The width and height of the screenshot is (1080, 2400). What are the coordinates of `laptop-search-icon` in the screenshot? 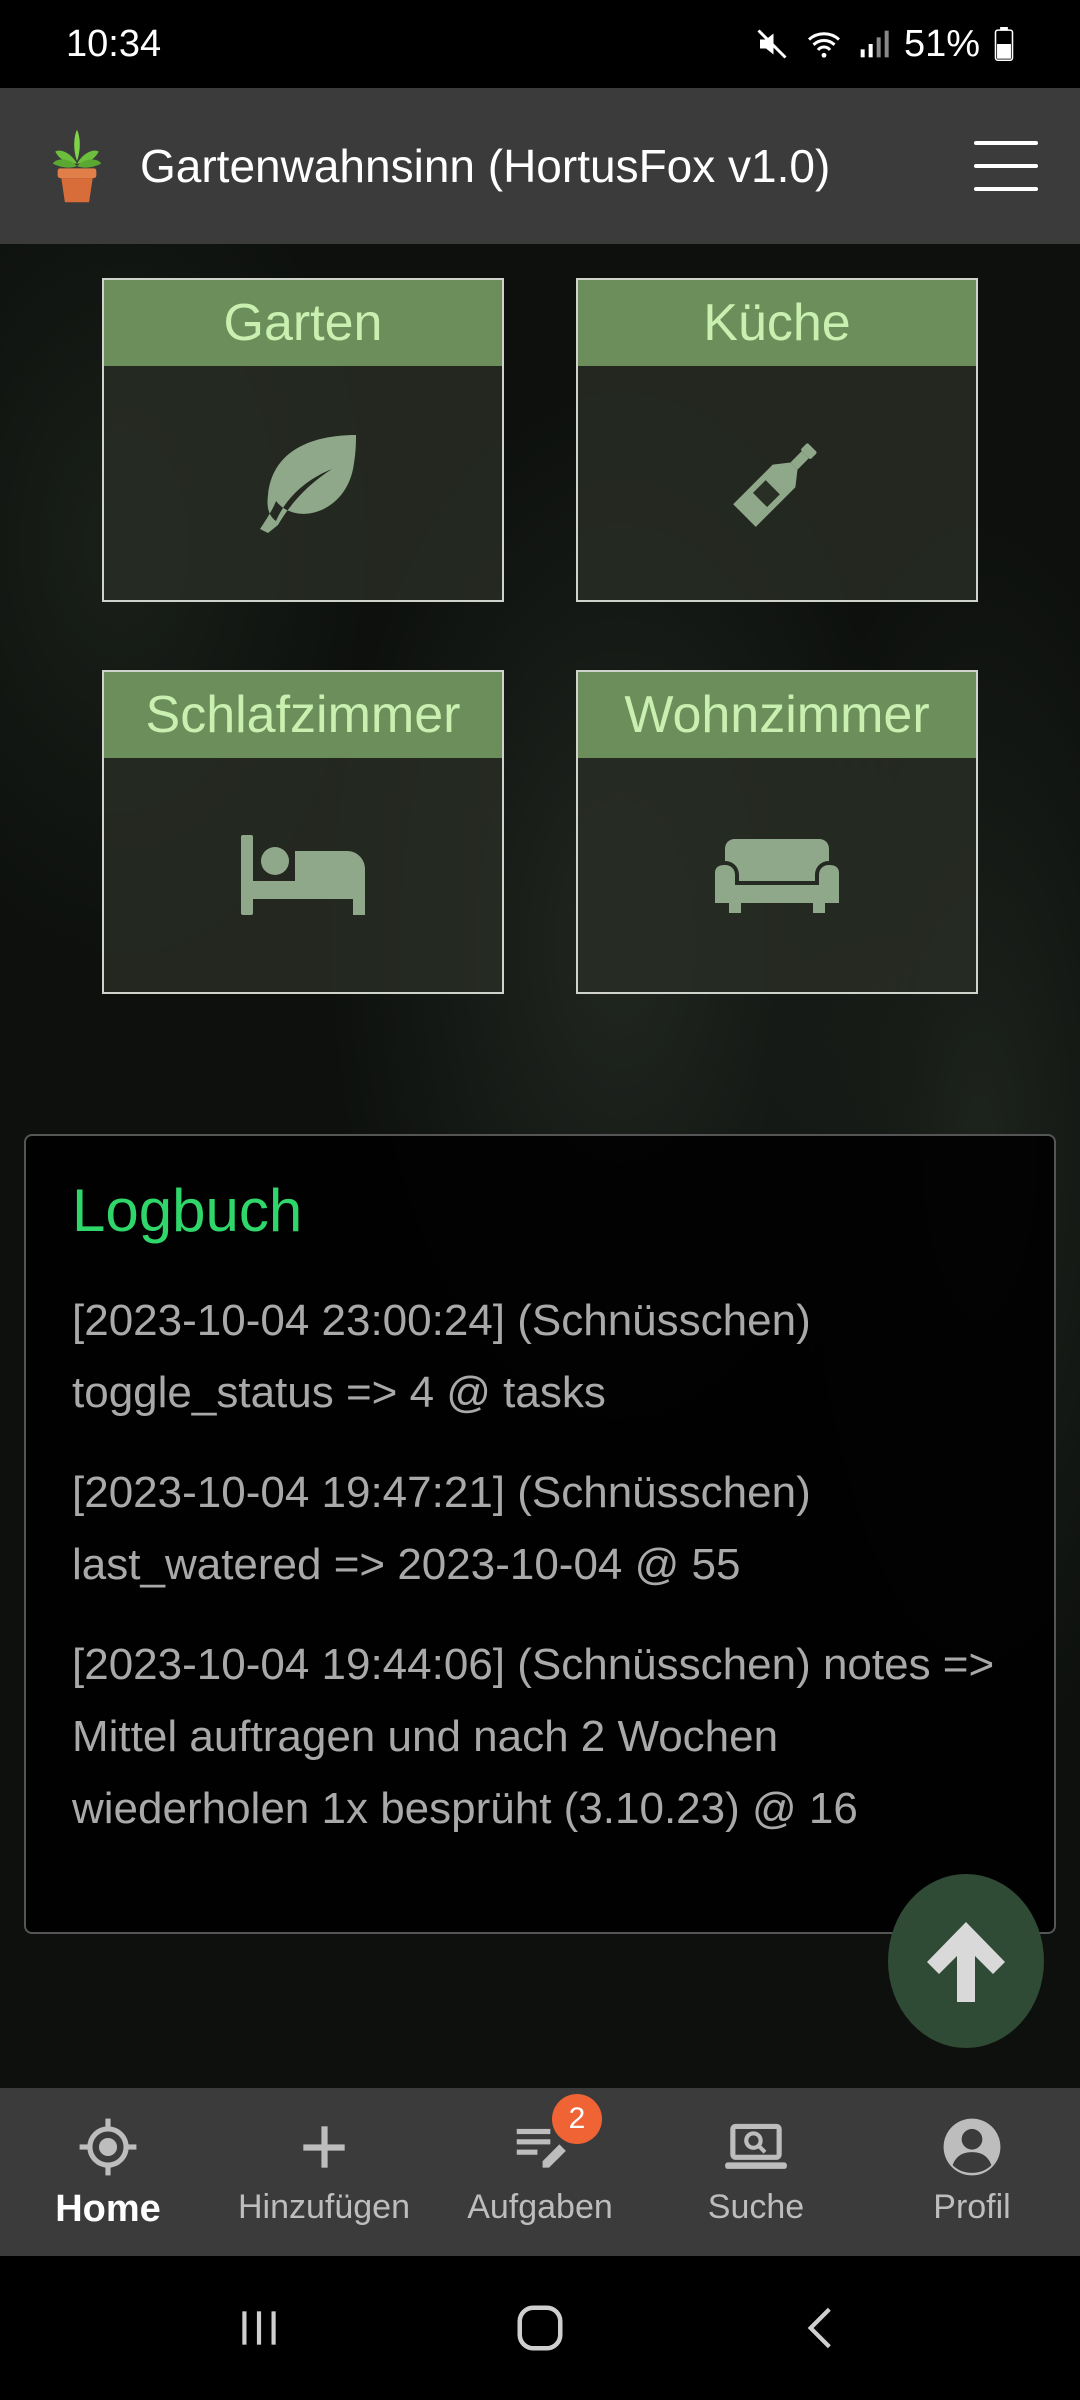 It's located at (756, 2146).